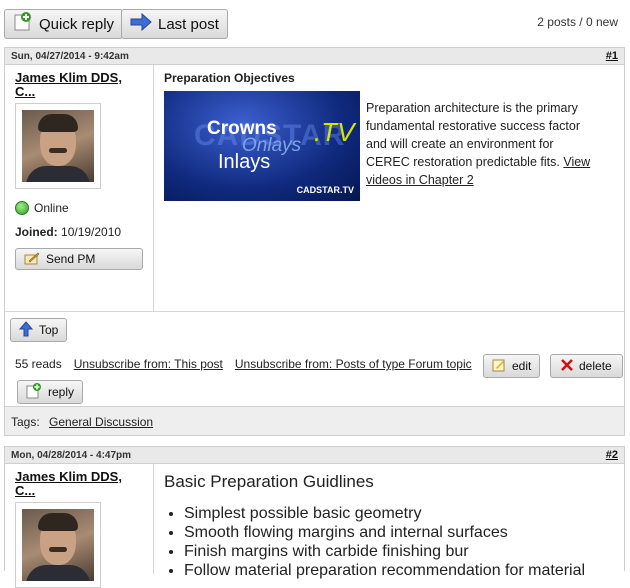 This screenshot has height=588, width=630. What do you see at coordinates (229, 78) in the screenshot?
I see `post-title: Preparation Objectives` at bounding box center [229, 78].